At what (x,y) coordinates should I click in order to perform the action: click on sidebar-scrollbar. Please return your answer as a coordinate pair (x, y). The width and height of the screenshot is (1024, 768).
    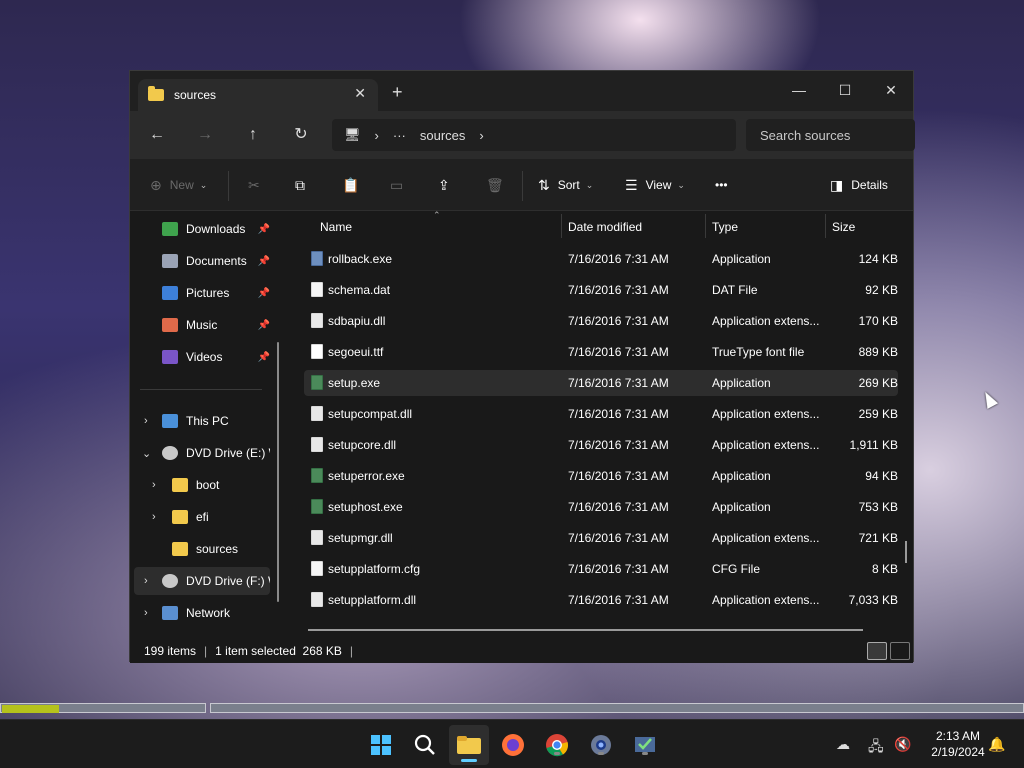
    Looking at the image, I should click on (278, 472).